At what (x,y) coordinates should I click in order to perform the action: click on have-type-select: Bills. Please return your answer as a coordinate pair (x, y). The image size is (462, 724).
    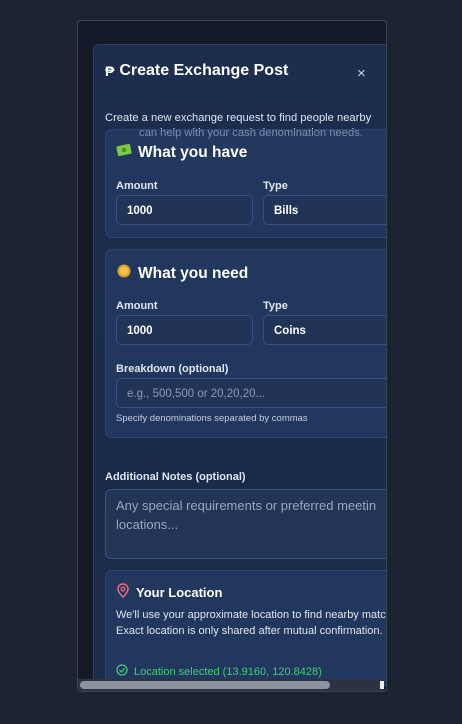
    Looking at the image, I should click on (324, 210).